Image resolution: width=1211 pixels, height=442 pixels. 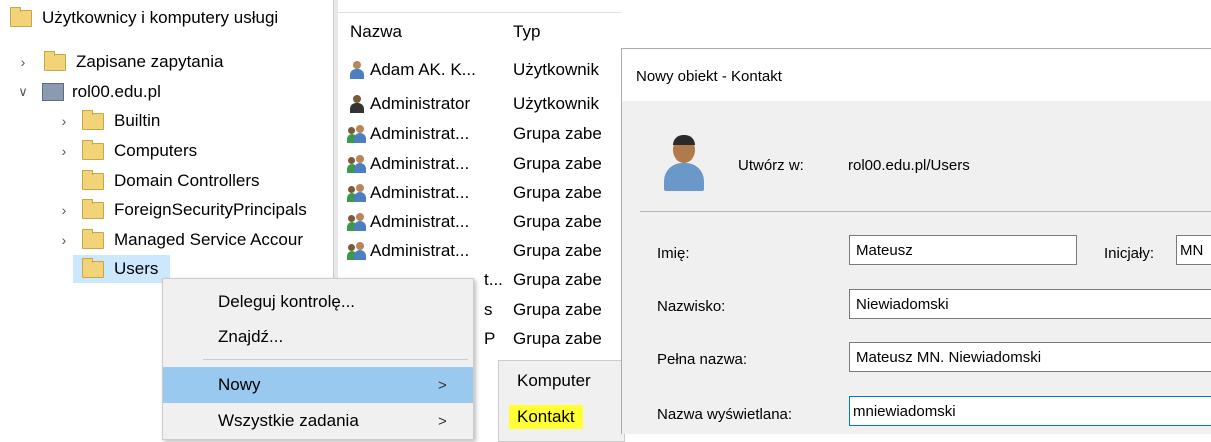 I want to click on tree-item-foreign-security-principals: › ForeignSecurityPrincipals, so click(x=181, y=210).